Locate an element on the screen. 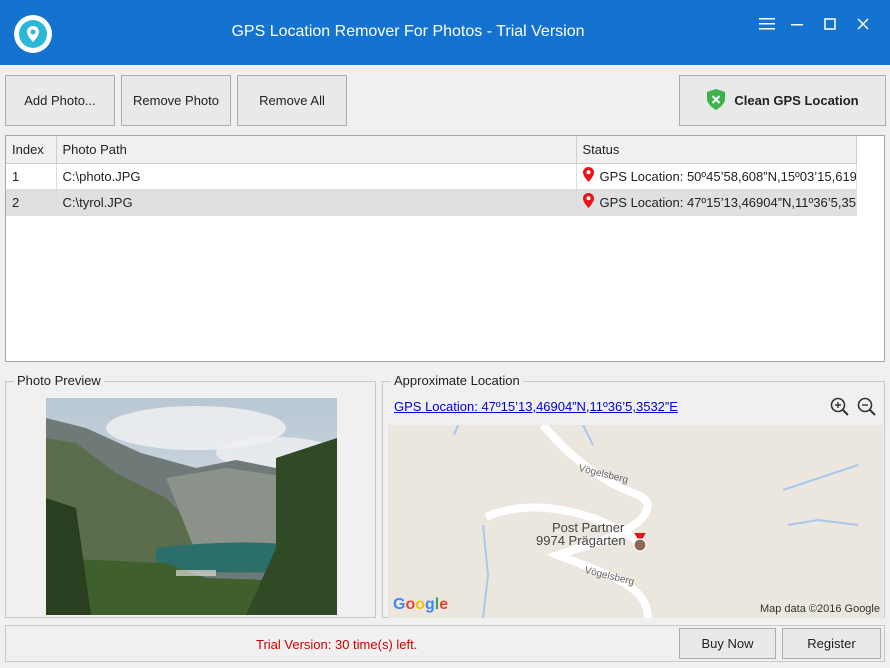  map-copyright: Map data ©2016 Google is located at coordinates (819, 609).